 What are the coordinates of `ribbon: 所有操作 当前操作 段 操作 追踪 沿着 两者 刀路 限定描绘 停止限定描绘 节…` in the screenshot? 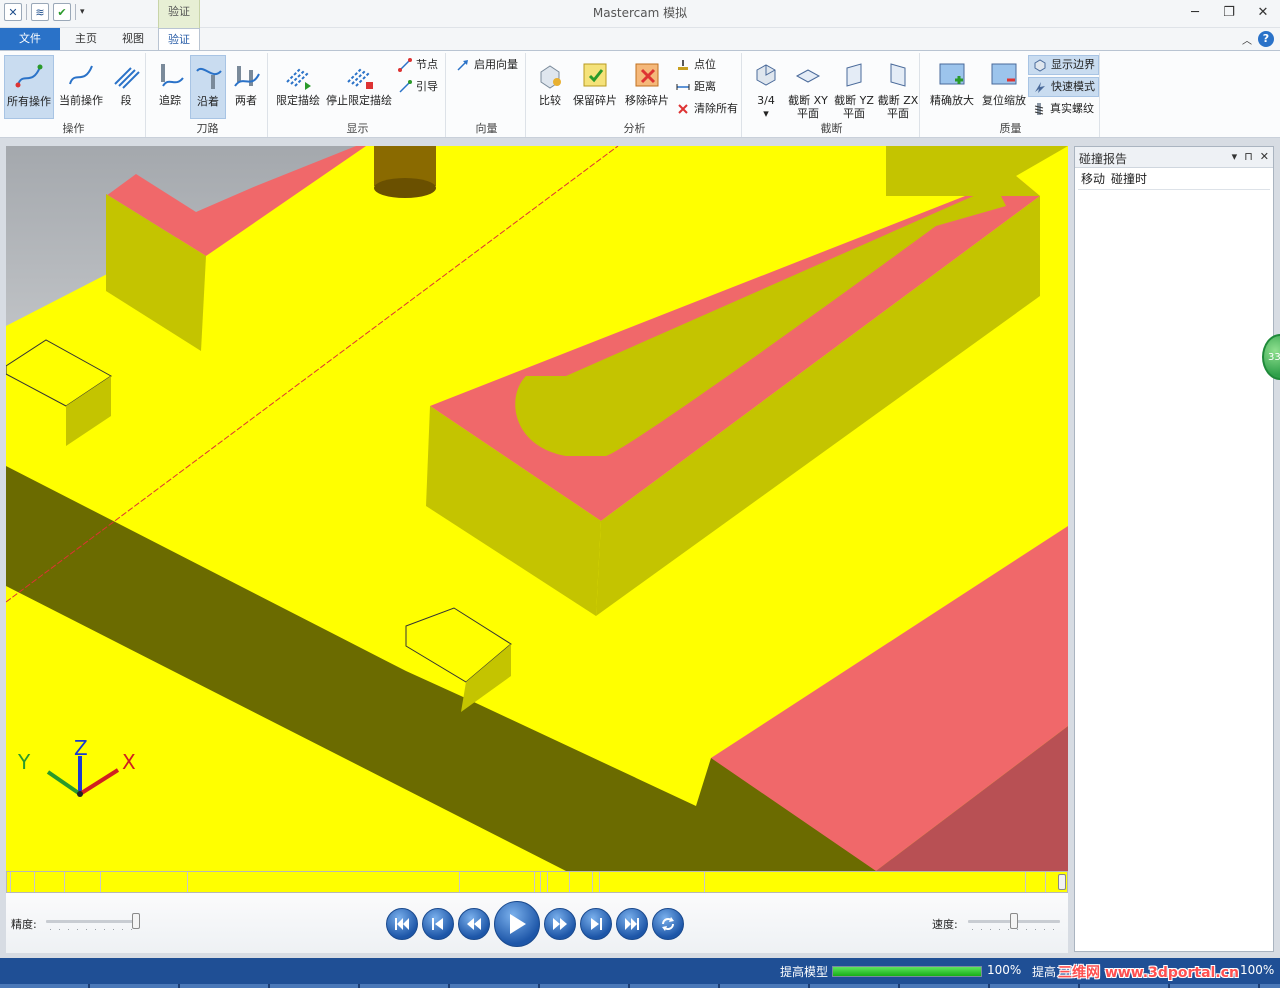 It's located at (640, 94).